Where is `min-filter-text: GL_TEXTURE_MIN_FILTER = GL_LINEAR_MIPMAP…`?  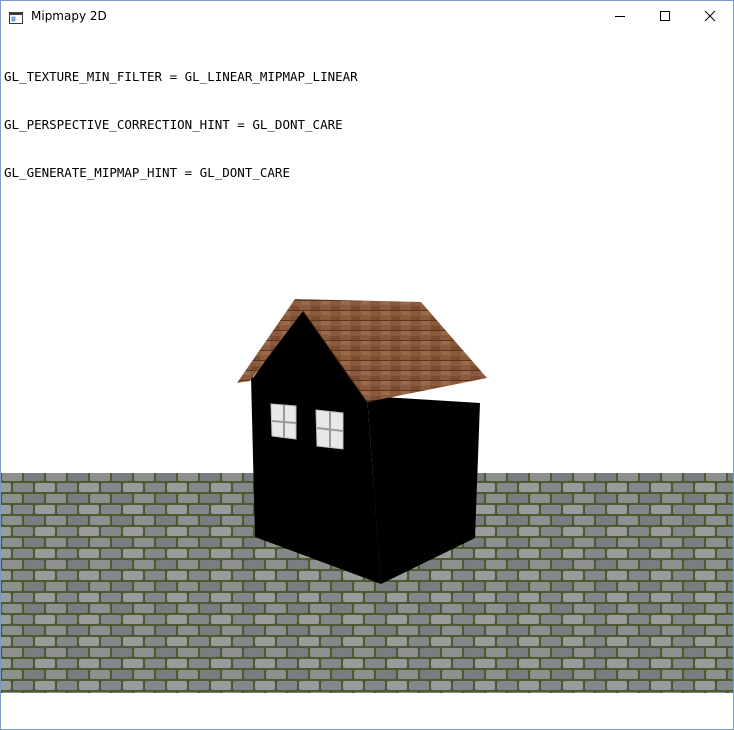
min-filter-text: GL_TEXTURE_MIN_FILTER = GL_LINEAR_MIPMAP… is located at coordinates (181, 76).